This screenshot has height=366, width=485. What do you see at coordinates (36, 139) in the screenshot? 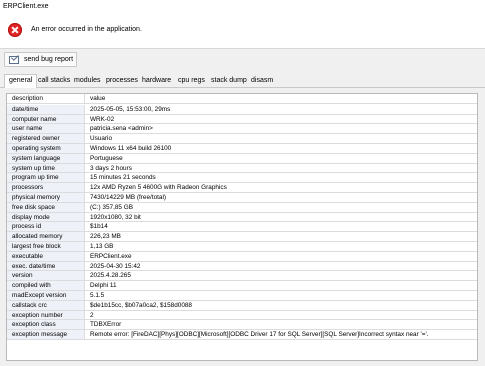
I see `row-description: registered owner` at bounding box center [36, 139].